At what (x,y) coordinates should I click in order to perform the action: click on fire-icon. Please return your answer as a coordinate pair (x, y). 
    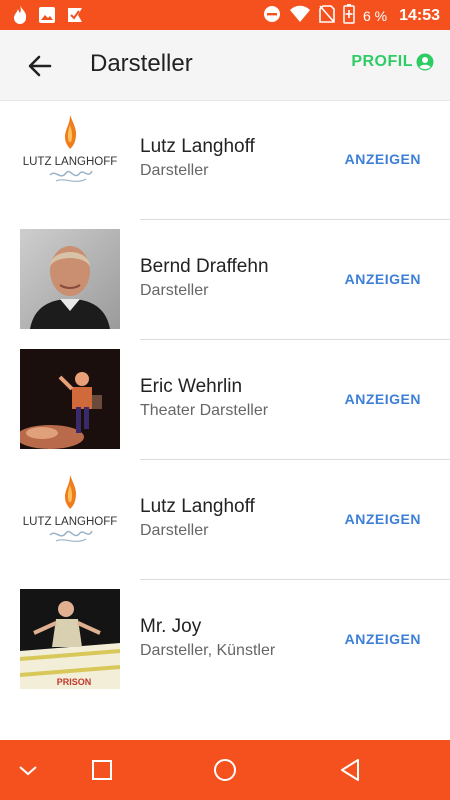
    Looking at the image, I should click on (20, 17).